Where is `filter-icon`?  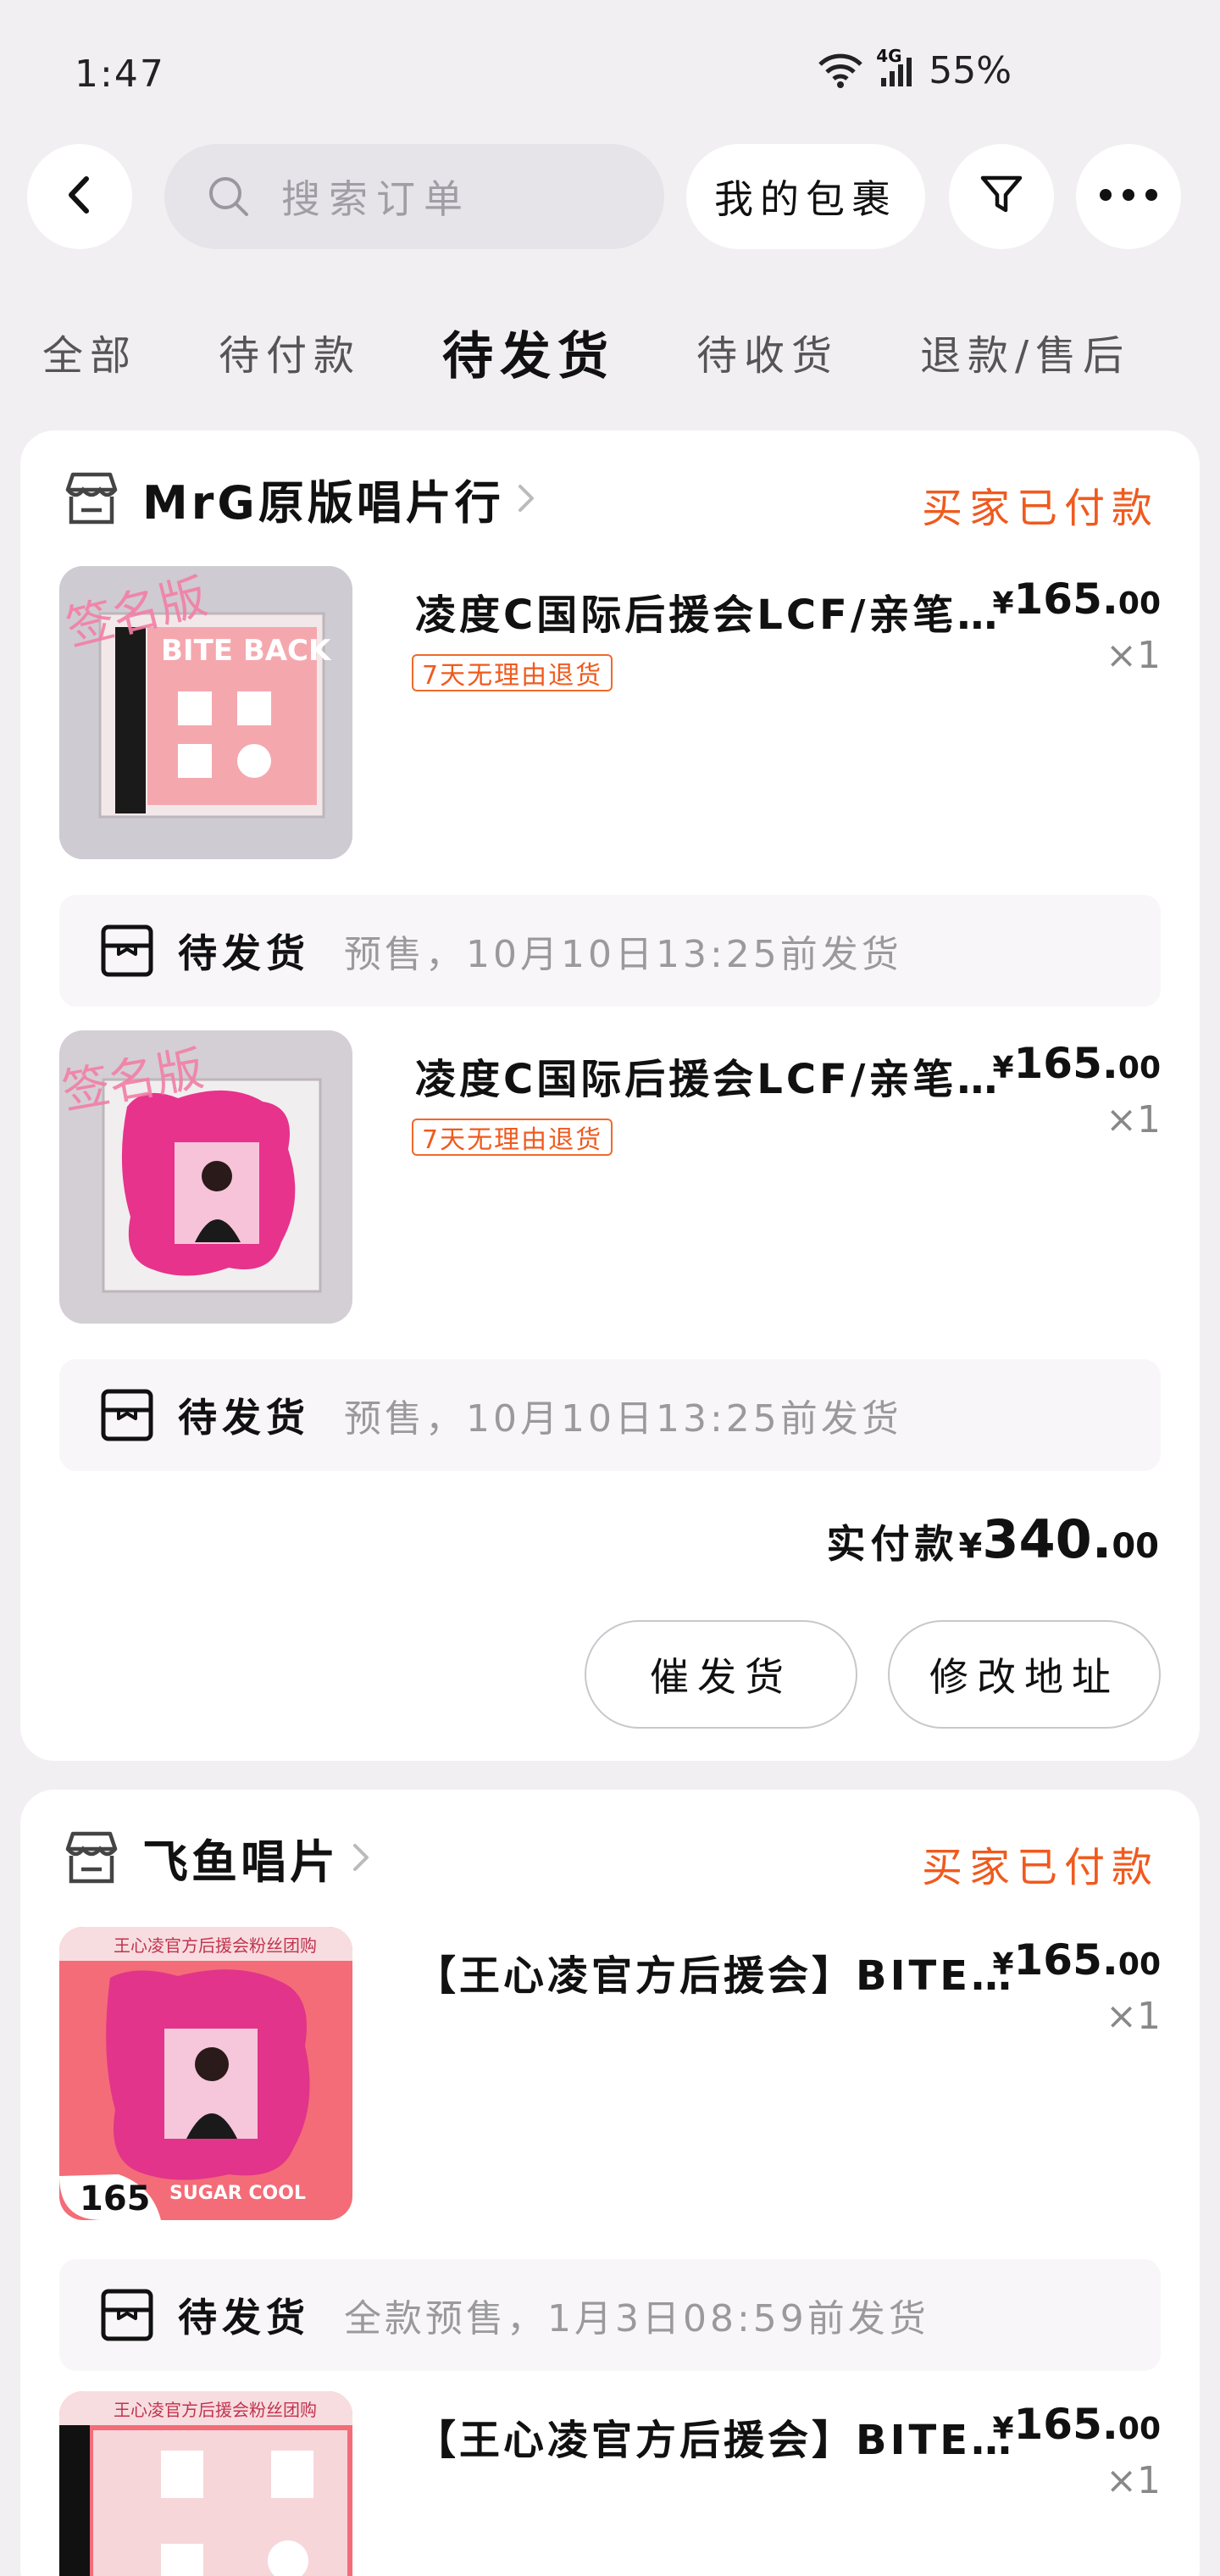 filter-icon is located at coordinates (1001, 196).